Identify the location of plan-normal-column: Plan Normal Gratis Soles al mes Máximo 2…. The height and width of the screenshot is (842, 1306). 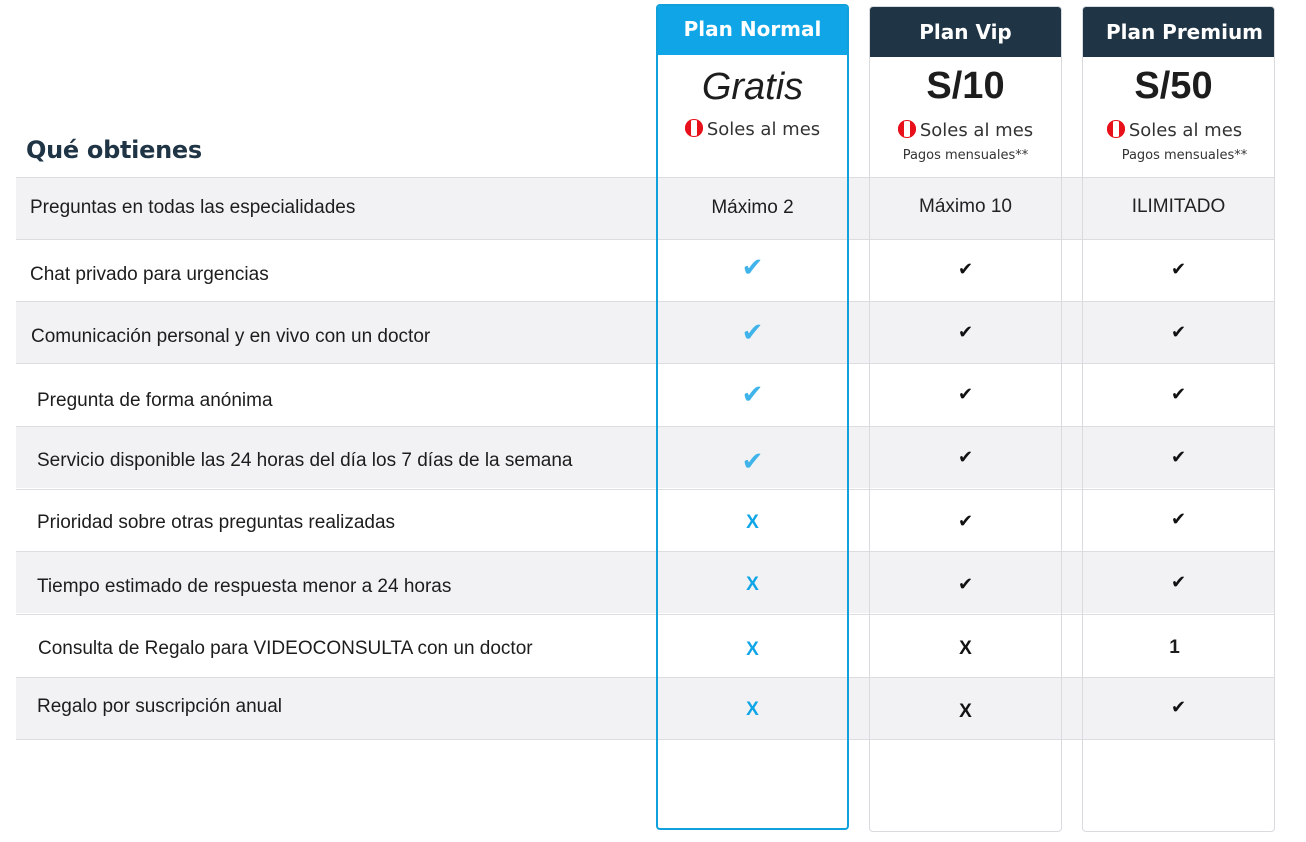
(752, 417).